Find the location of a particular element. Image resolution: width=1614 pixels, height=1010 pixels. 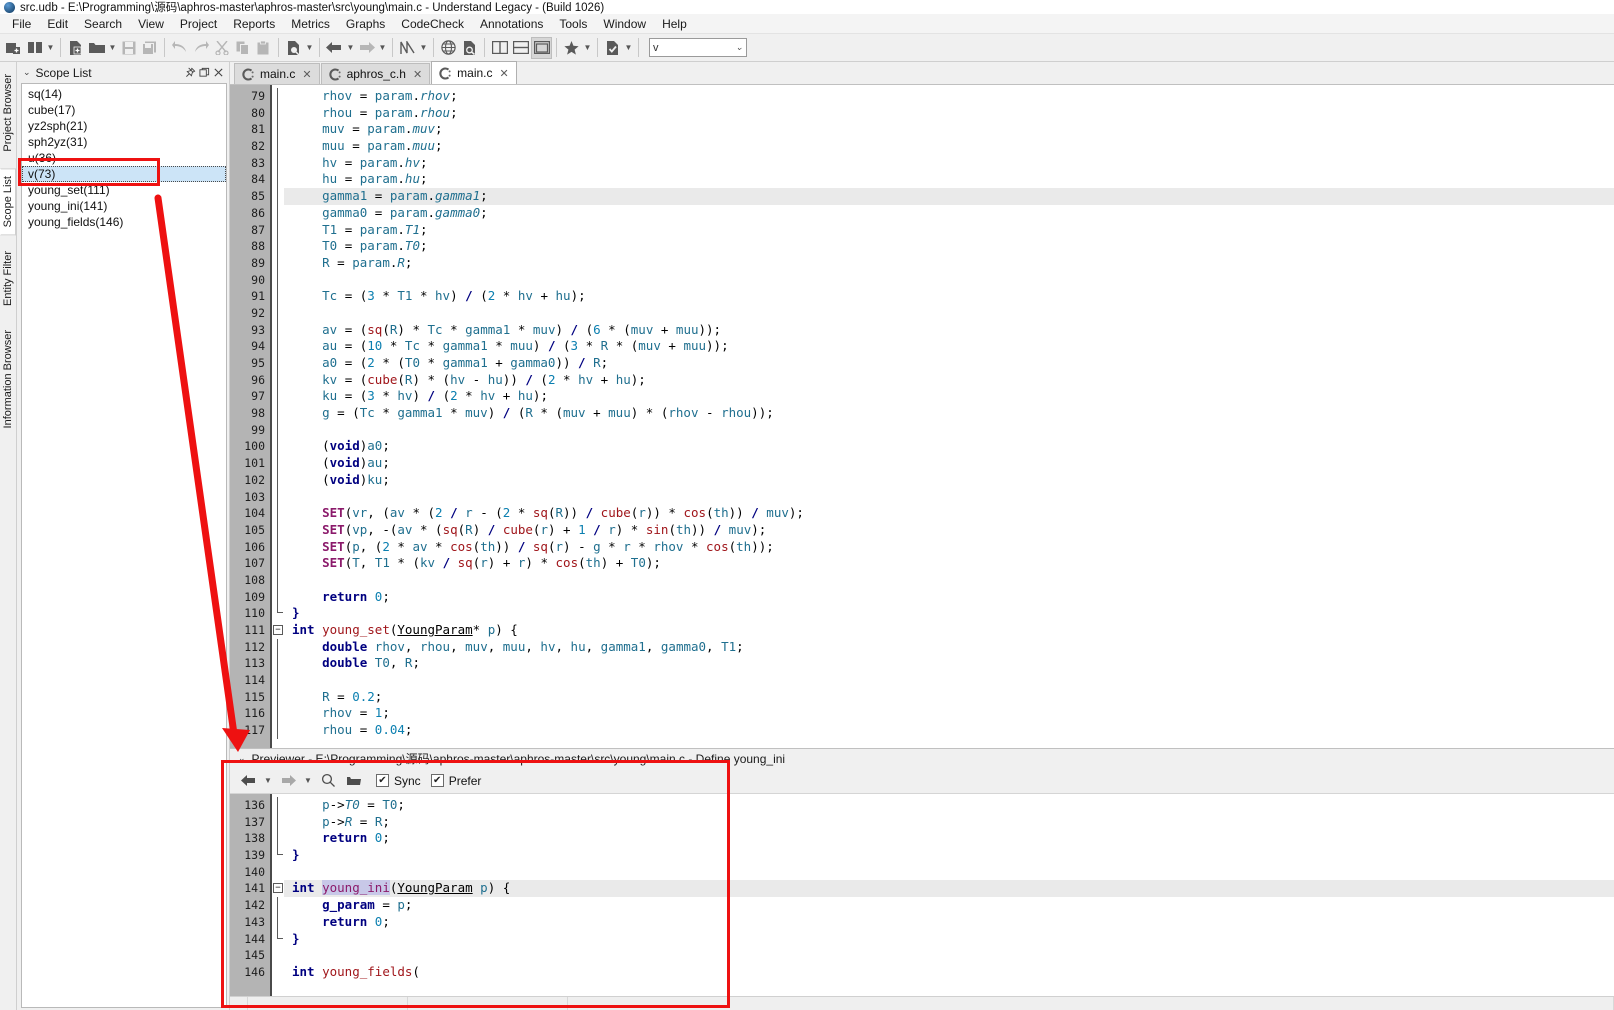

scope-list-item: v(73) is located at coordinates (124, 174).